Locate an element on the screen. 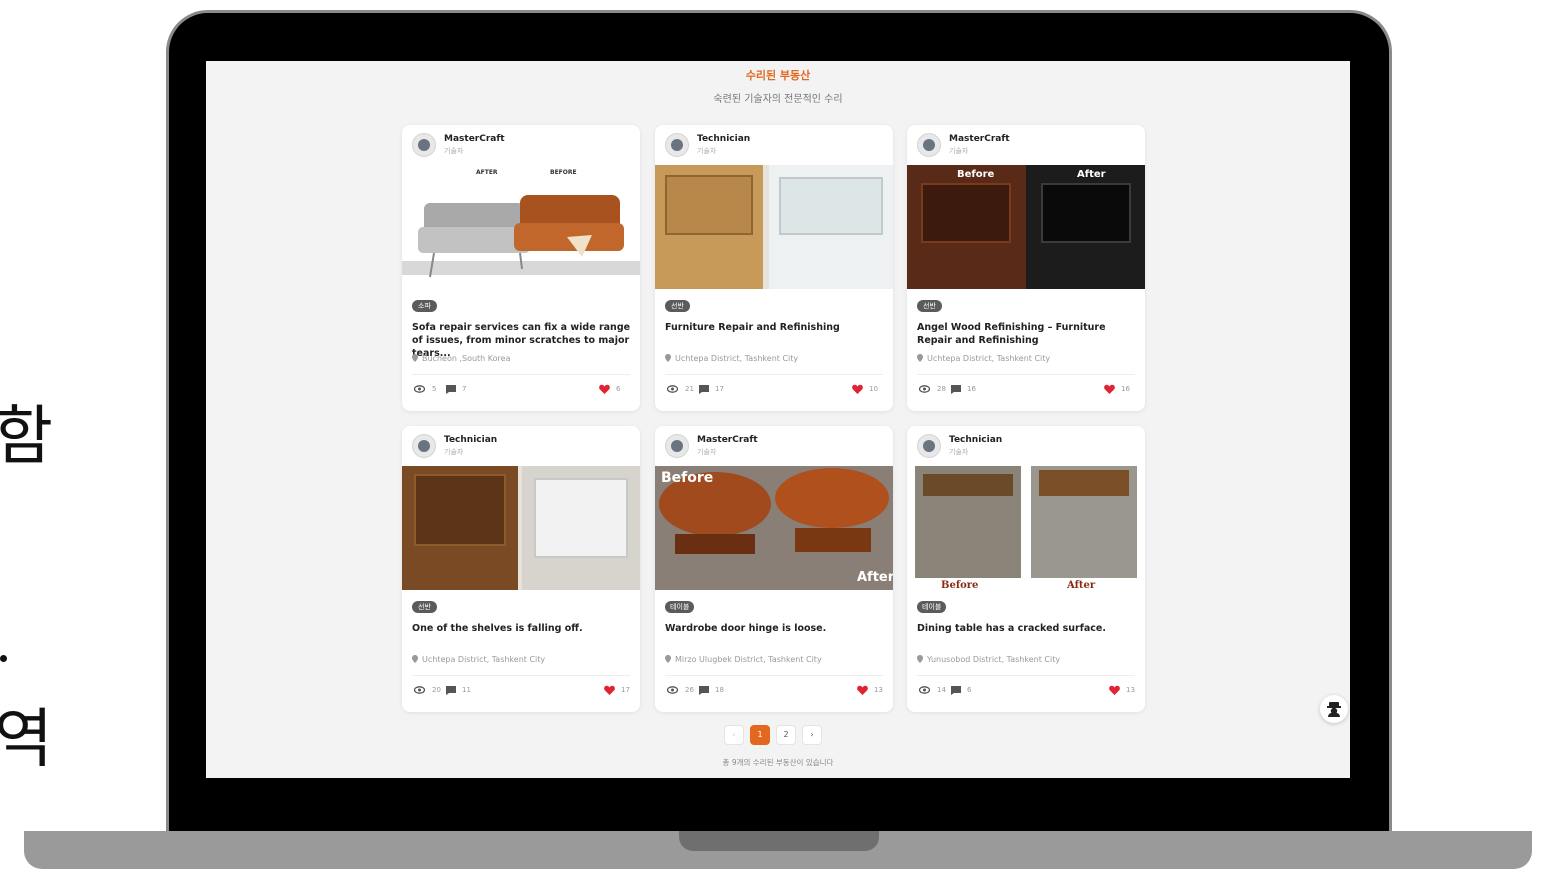  views-count: 21 is located at coordinates (689, 389).